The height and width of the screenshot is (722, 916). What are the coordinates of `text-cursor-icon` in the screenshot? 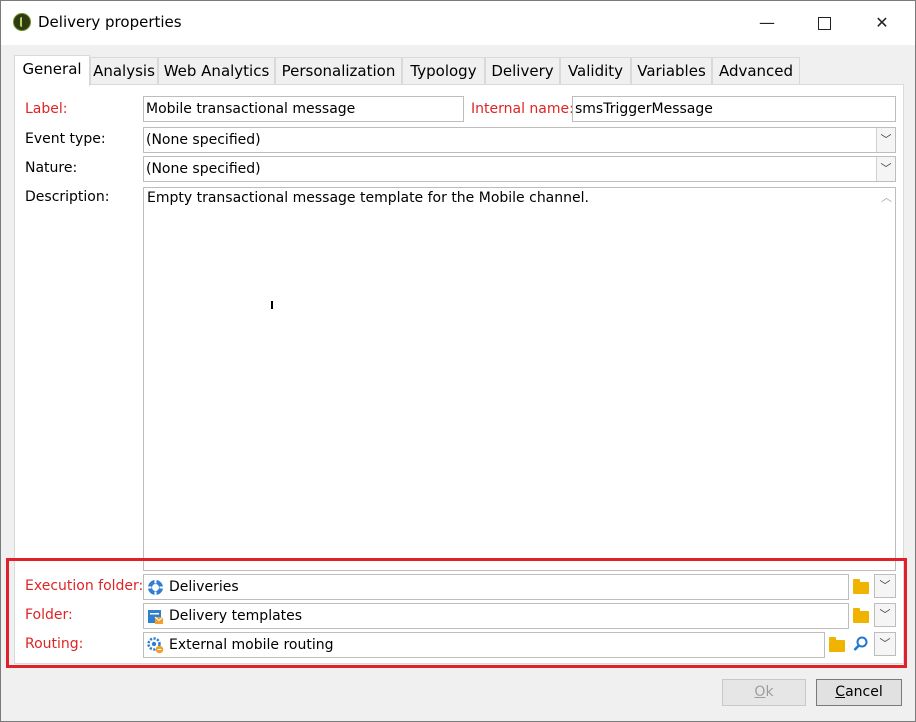 It's located at (272, 305).